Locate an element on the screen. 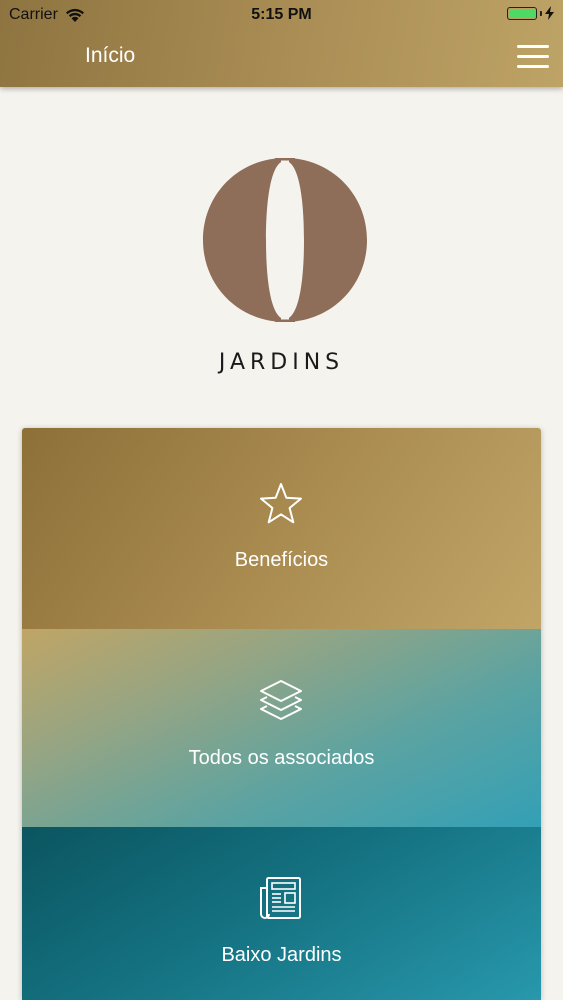 Image resolution: width=563 pixels, height=1000 pixels. newspaper-icon is located at coordinates (280, 898).